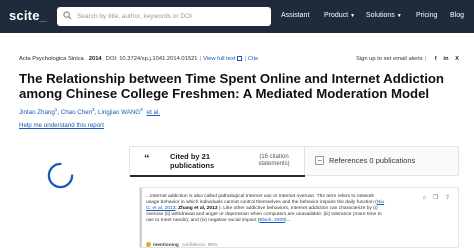  Describe the element at coordinates (28, 15) in the screenshot. I see `scite-logo: scite_` at that location.